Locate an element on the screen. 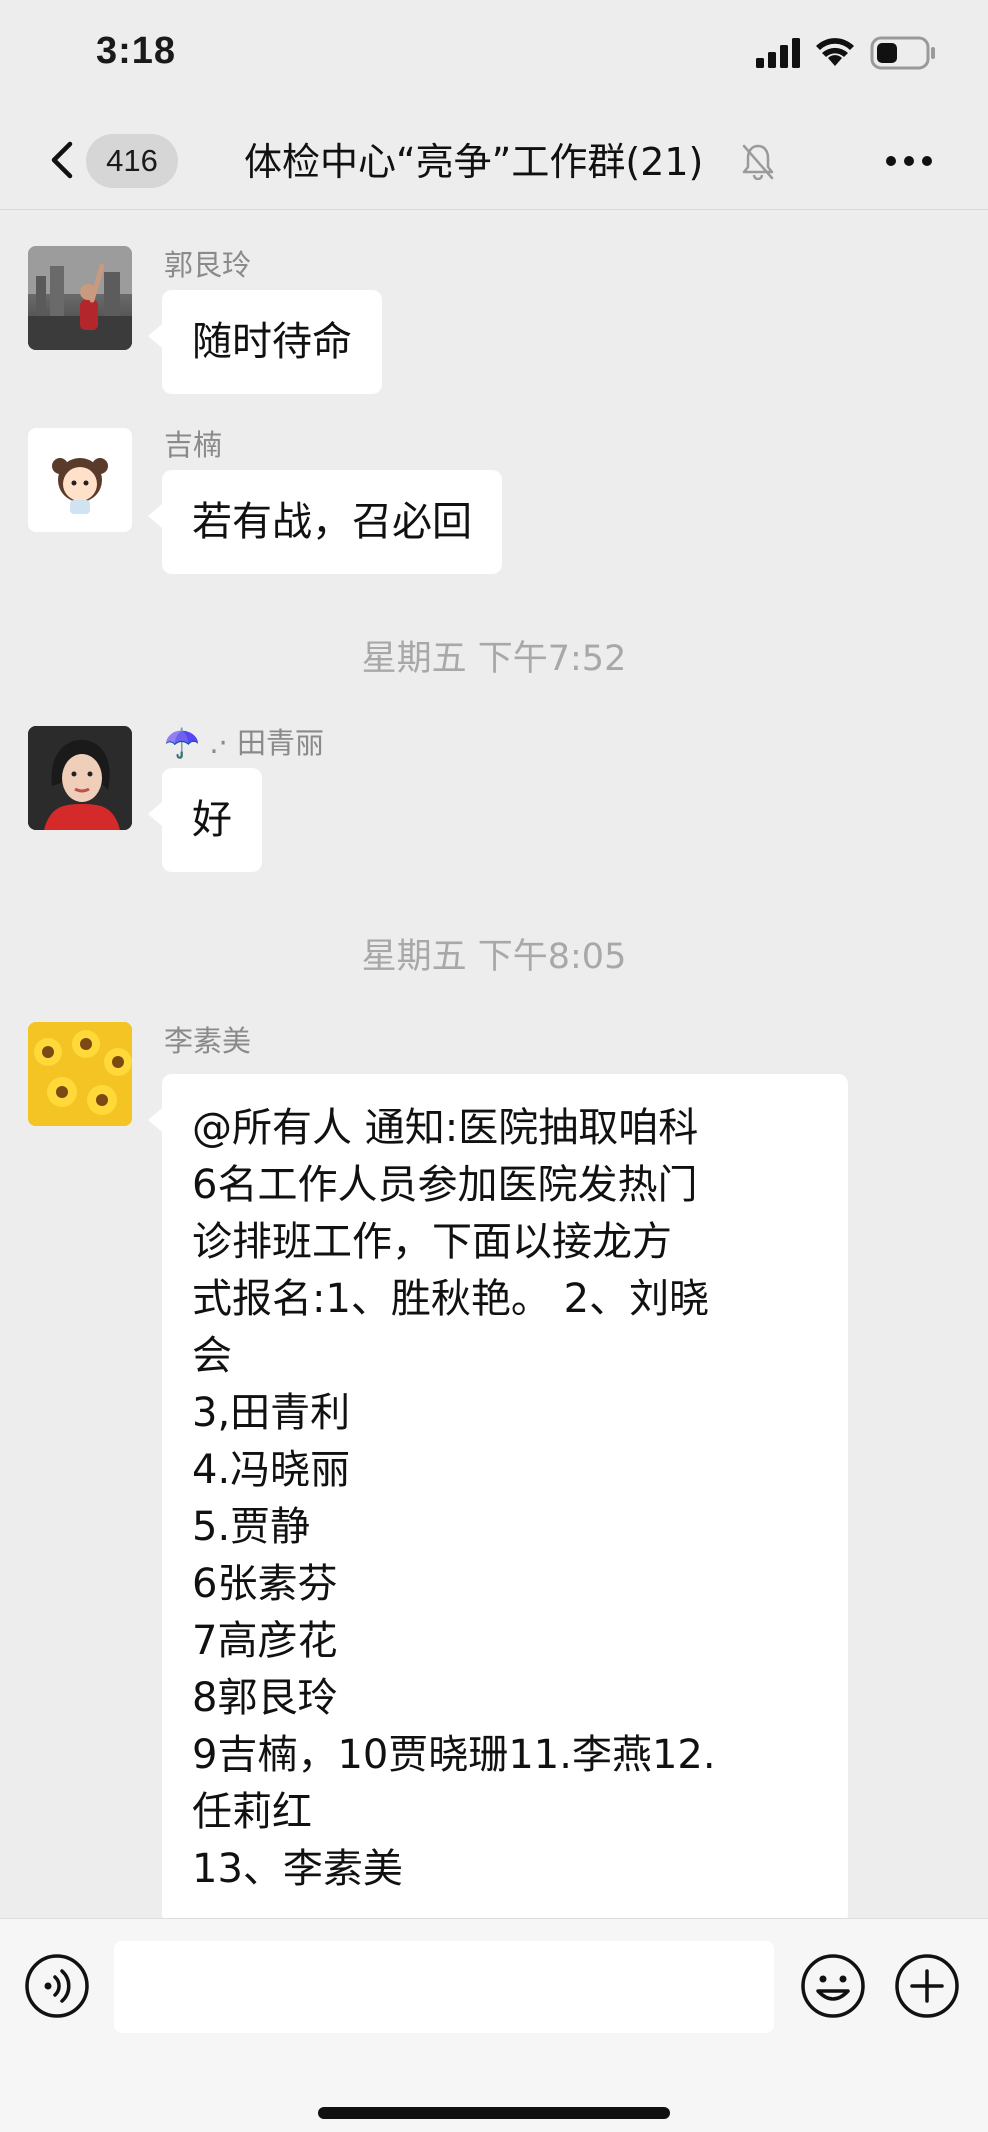  message-line: 4.冯晓丽 is located at coordinates (271, 1470).